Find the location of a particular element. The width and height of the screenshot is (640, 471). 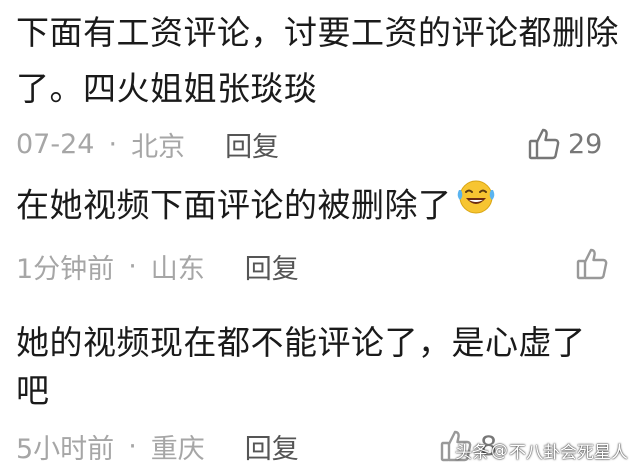

watermark-brand: 头条 is located at coordinates (472, 453).